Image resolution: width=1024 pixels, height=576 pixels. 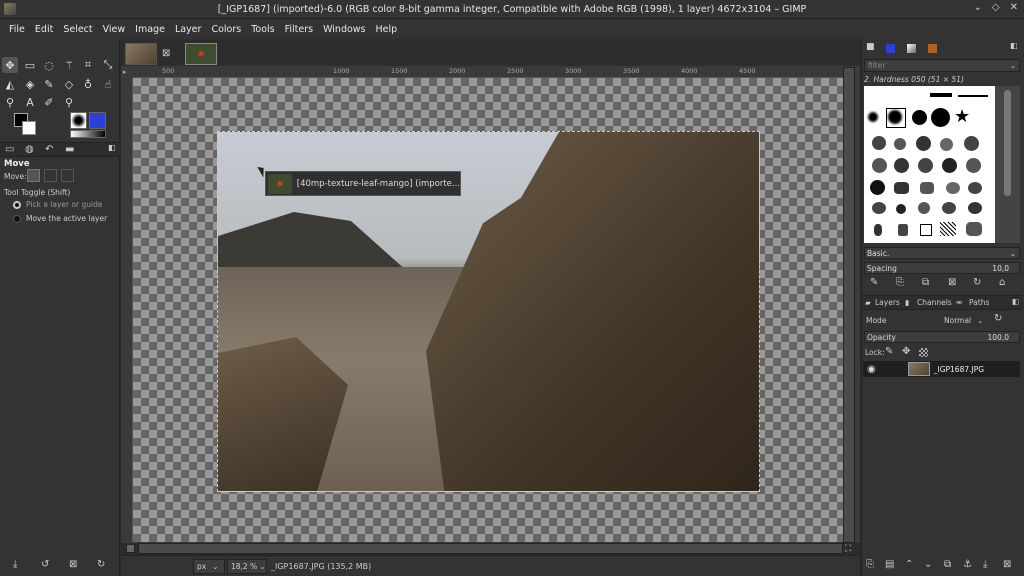 I want to click on active-pattern-preview, so click(x=97, y=120).